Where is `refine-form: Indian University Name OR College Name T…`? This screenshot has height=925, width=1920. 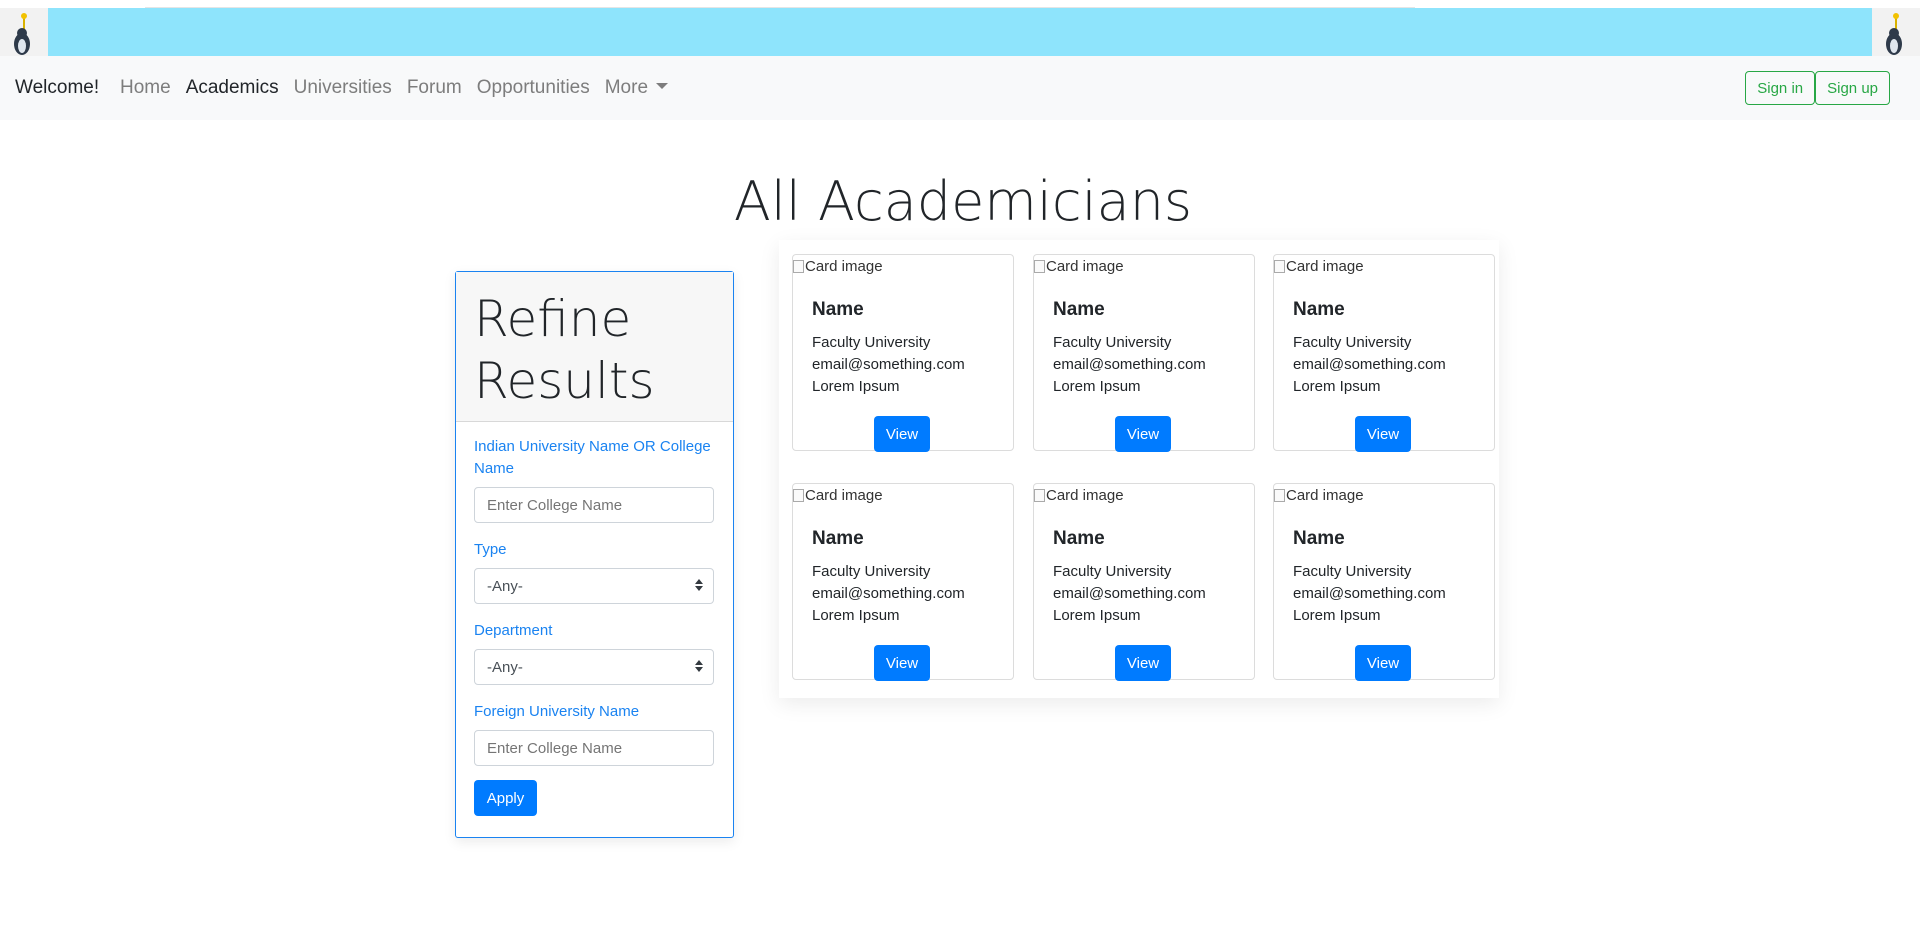 refine-form: Indian University Name OR College Name T… is located at coordinates (594, 619).